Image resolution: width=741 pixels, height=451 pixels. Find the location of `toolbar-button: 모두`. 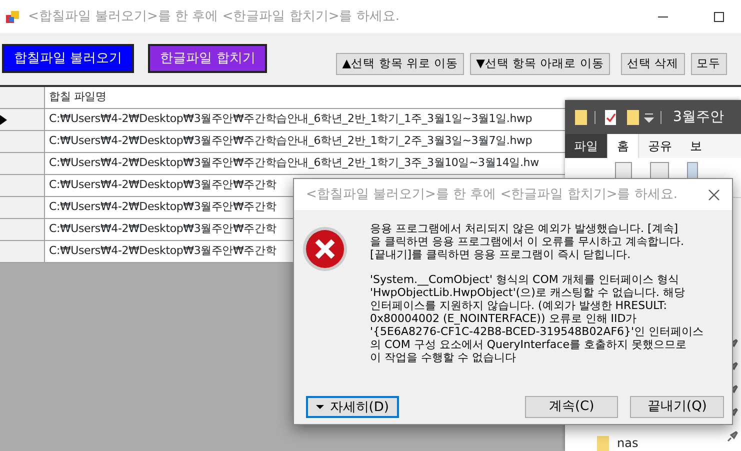

toolbar-button: 모두 is located at coordinates (708, 64).